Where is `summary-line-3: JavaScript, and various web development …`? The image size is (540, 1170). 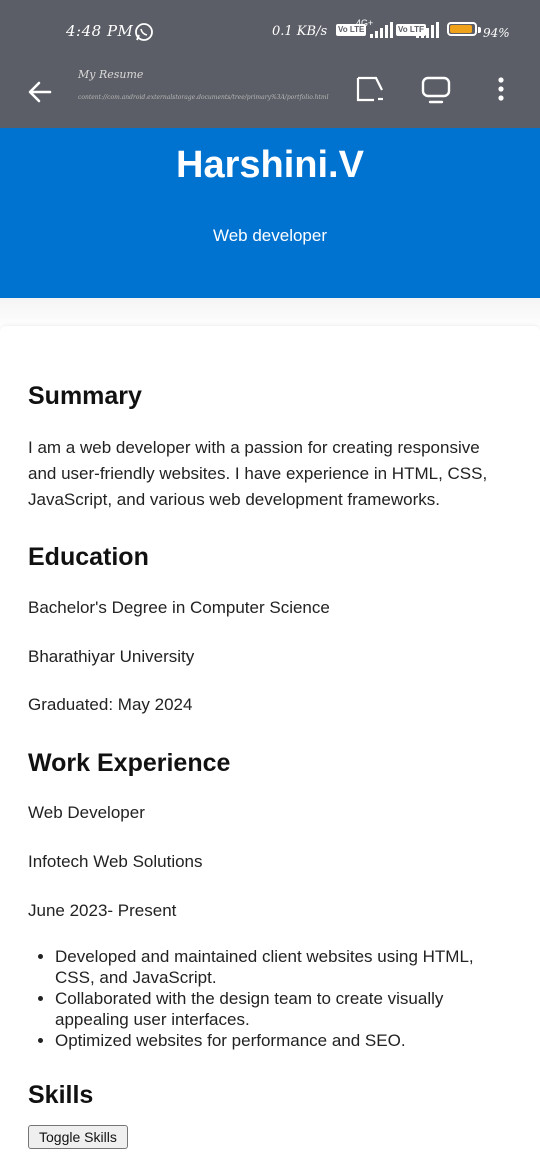
summary-line-3: JavaScript, and various web development … is located at coordinates (234, 499).